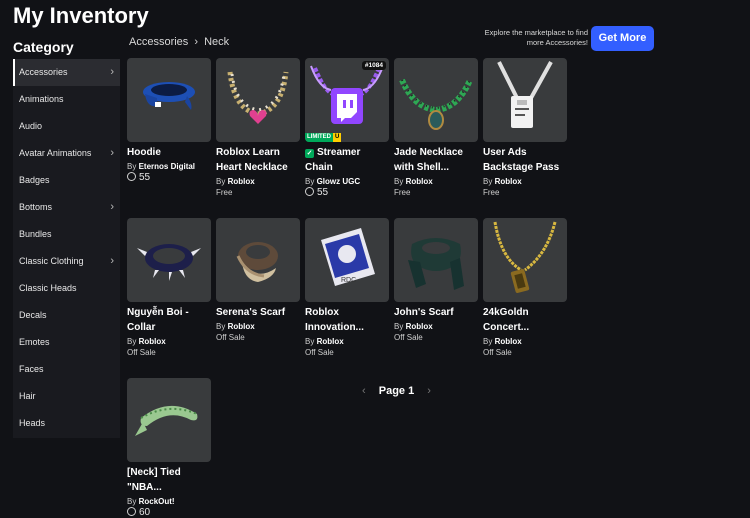 The height and width of the screenshot is (518, 750). I want to click on sidebar-item-animations: Animations, so click(66, 99).